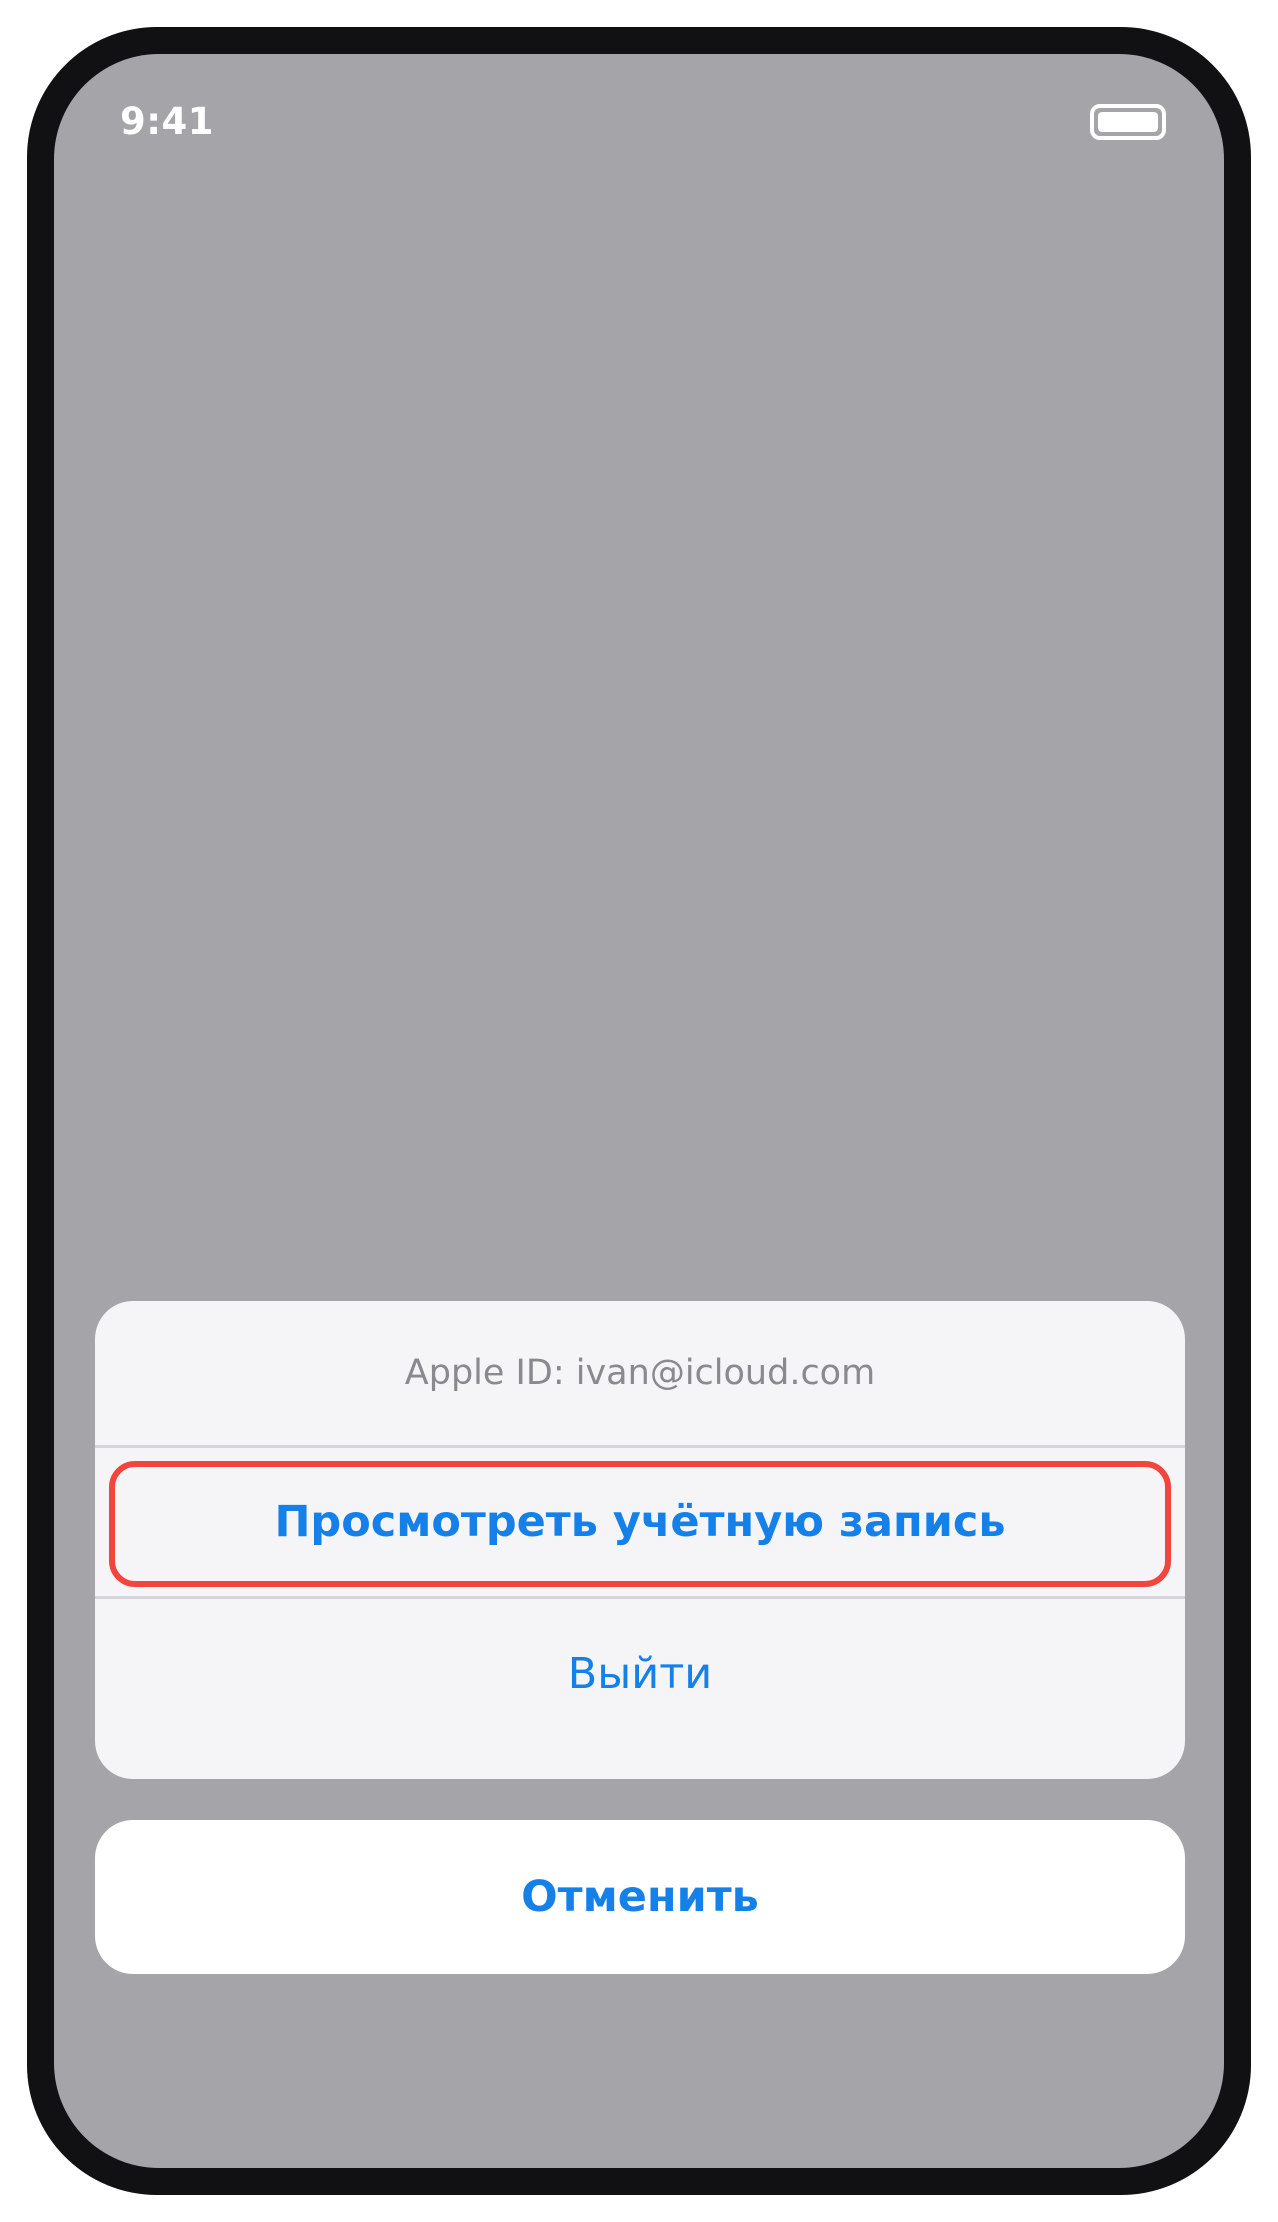 This screenshot has width=1278, height=2222. I want to click on battery-icon, so click(1128, 122).